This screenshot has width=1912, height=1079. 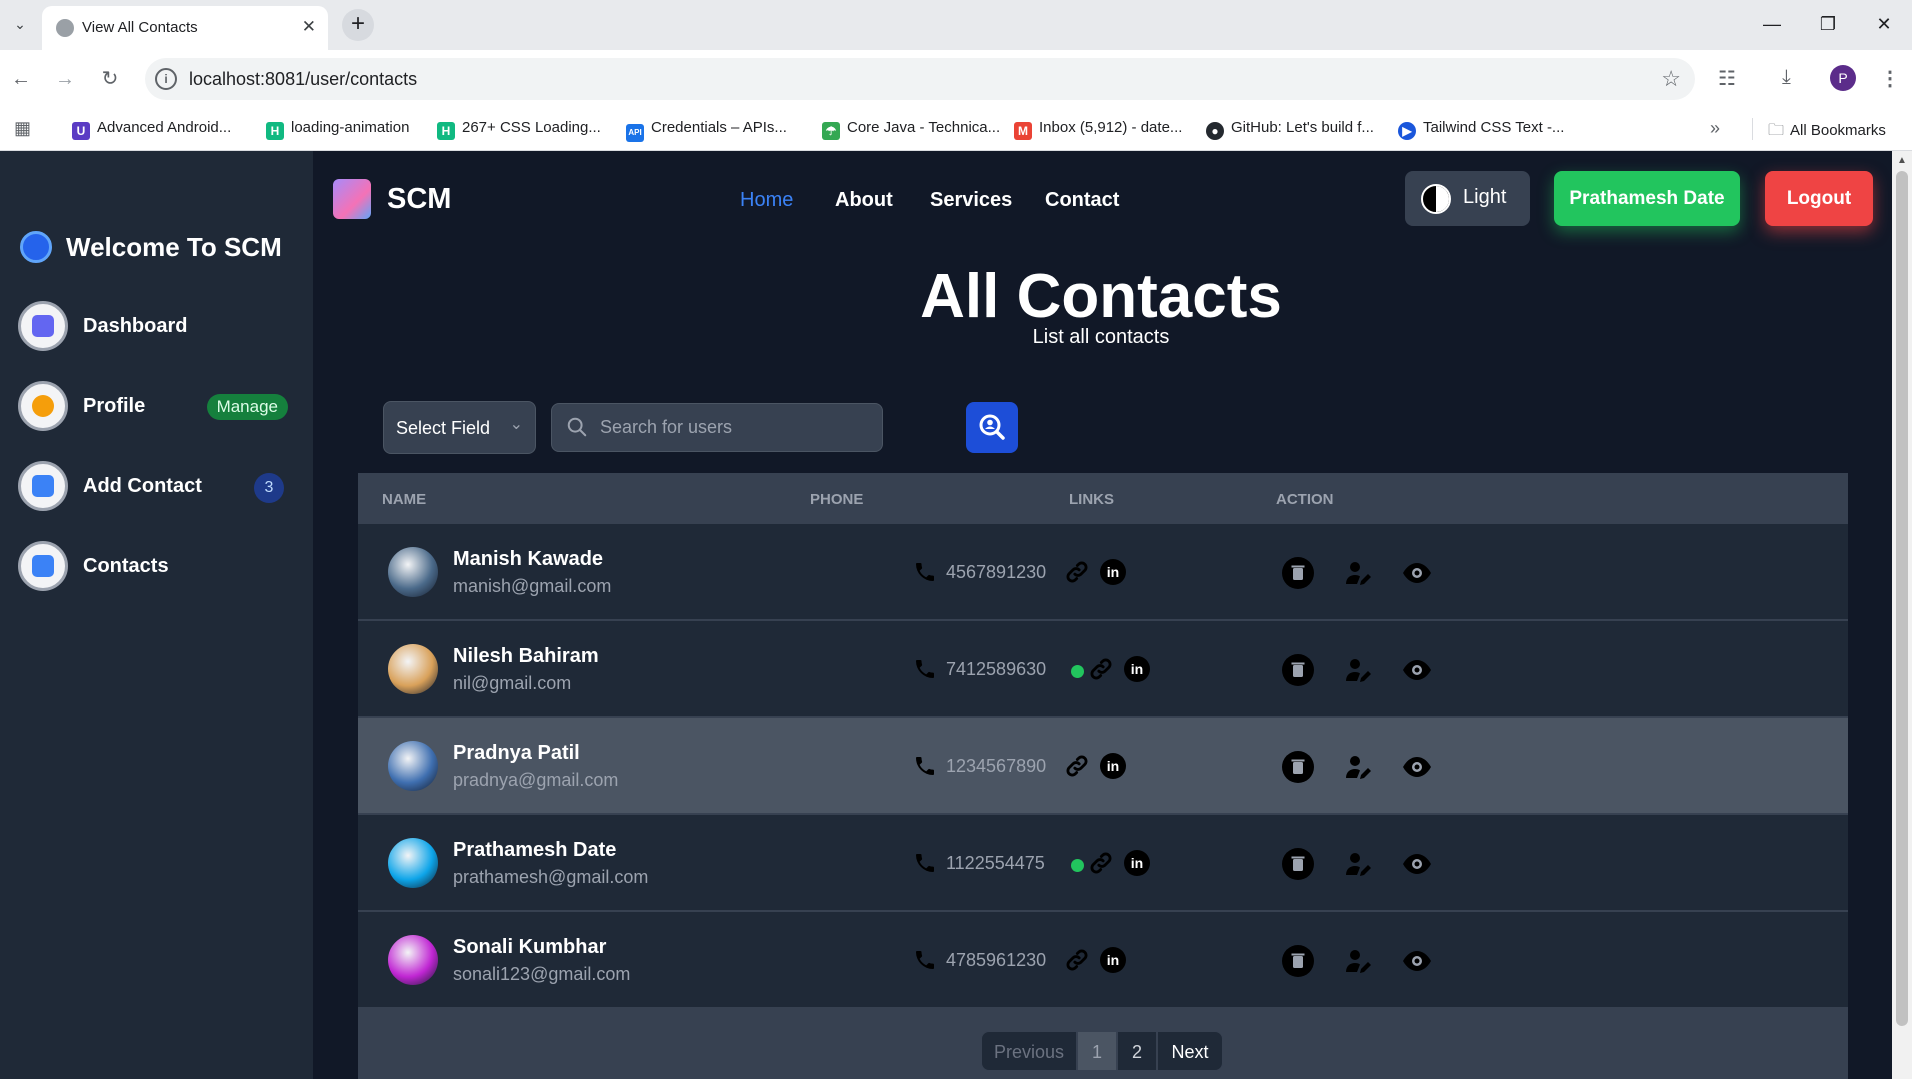 What do you see at coordinates (1215, 131) in the screenshot?
I see `github-icon: ●` at bounding box center [1215, 131].